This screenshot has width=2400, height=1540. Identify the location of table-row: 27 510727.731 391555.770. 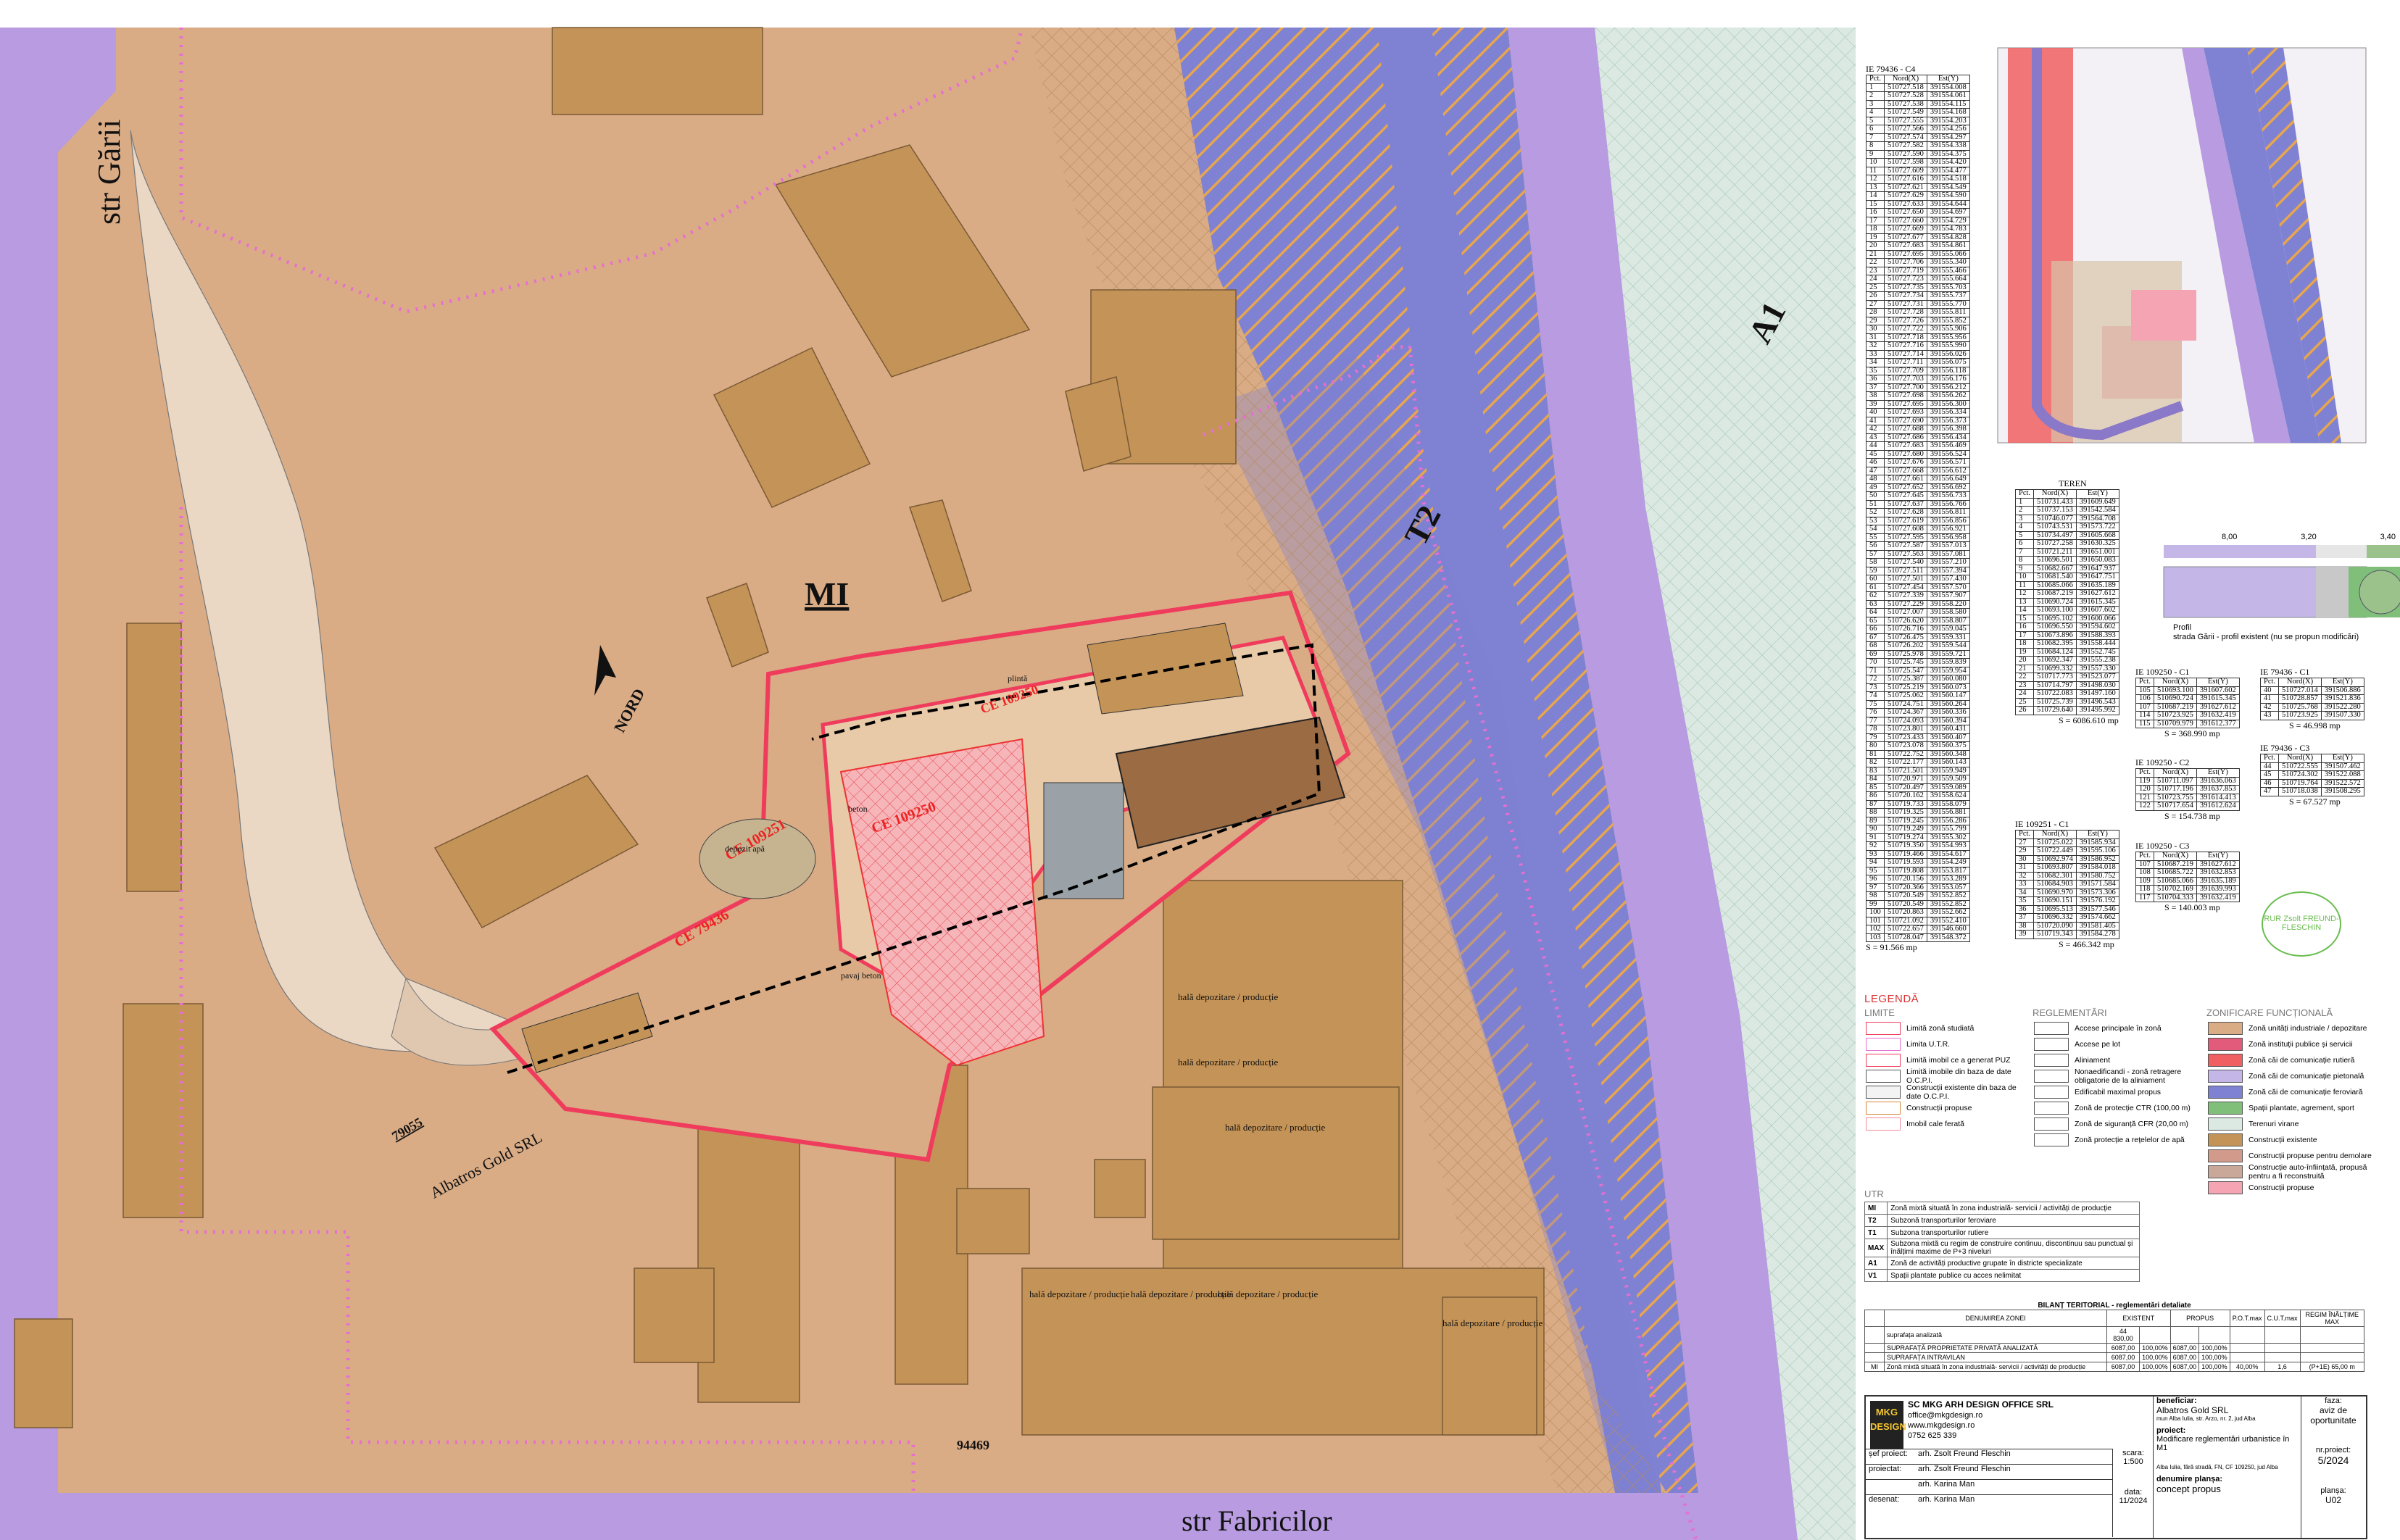
(1918, 304).